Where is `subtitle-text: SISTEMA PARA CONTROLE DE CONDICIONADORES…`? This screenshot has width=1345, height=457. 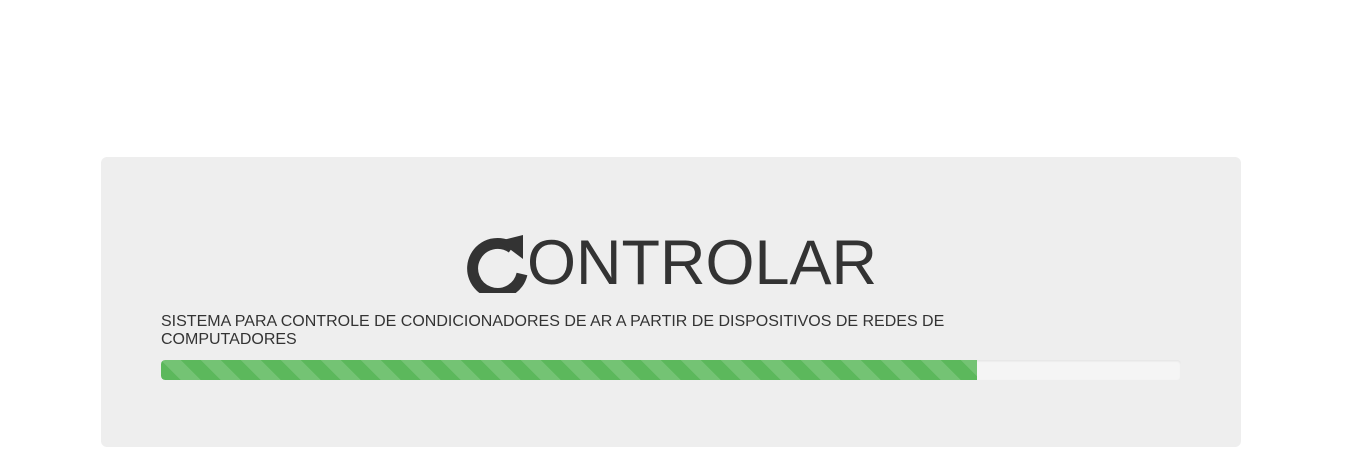 subtitle-text: SISTEMA PARA CONTROLE DE CONDICIONADORES… is located at coordinates (553, 330).